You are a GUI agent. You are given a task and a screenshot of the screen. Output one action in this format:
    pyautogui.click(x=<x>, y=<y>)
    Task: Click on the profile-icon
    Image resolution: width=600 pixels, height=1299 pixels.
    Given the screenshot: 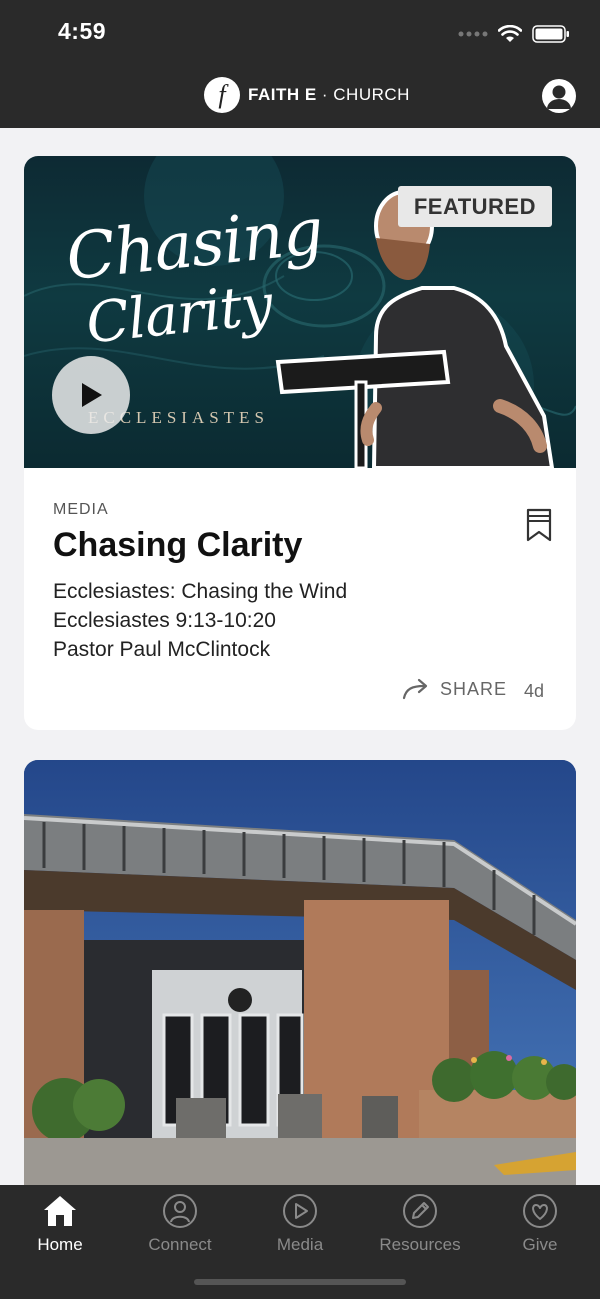 What is the action you would take?
    pyautogui.click(x=559, y=97)
    